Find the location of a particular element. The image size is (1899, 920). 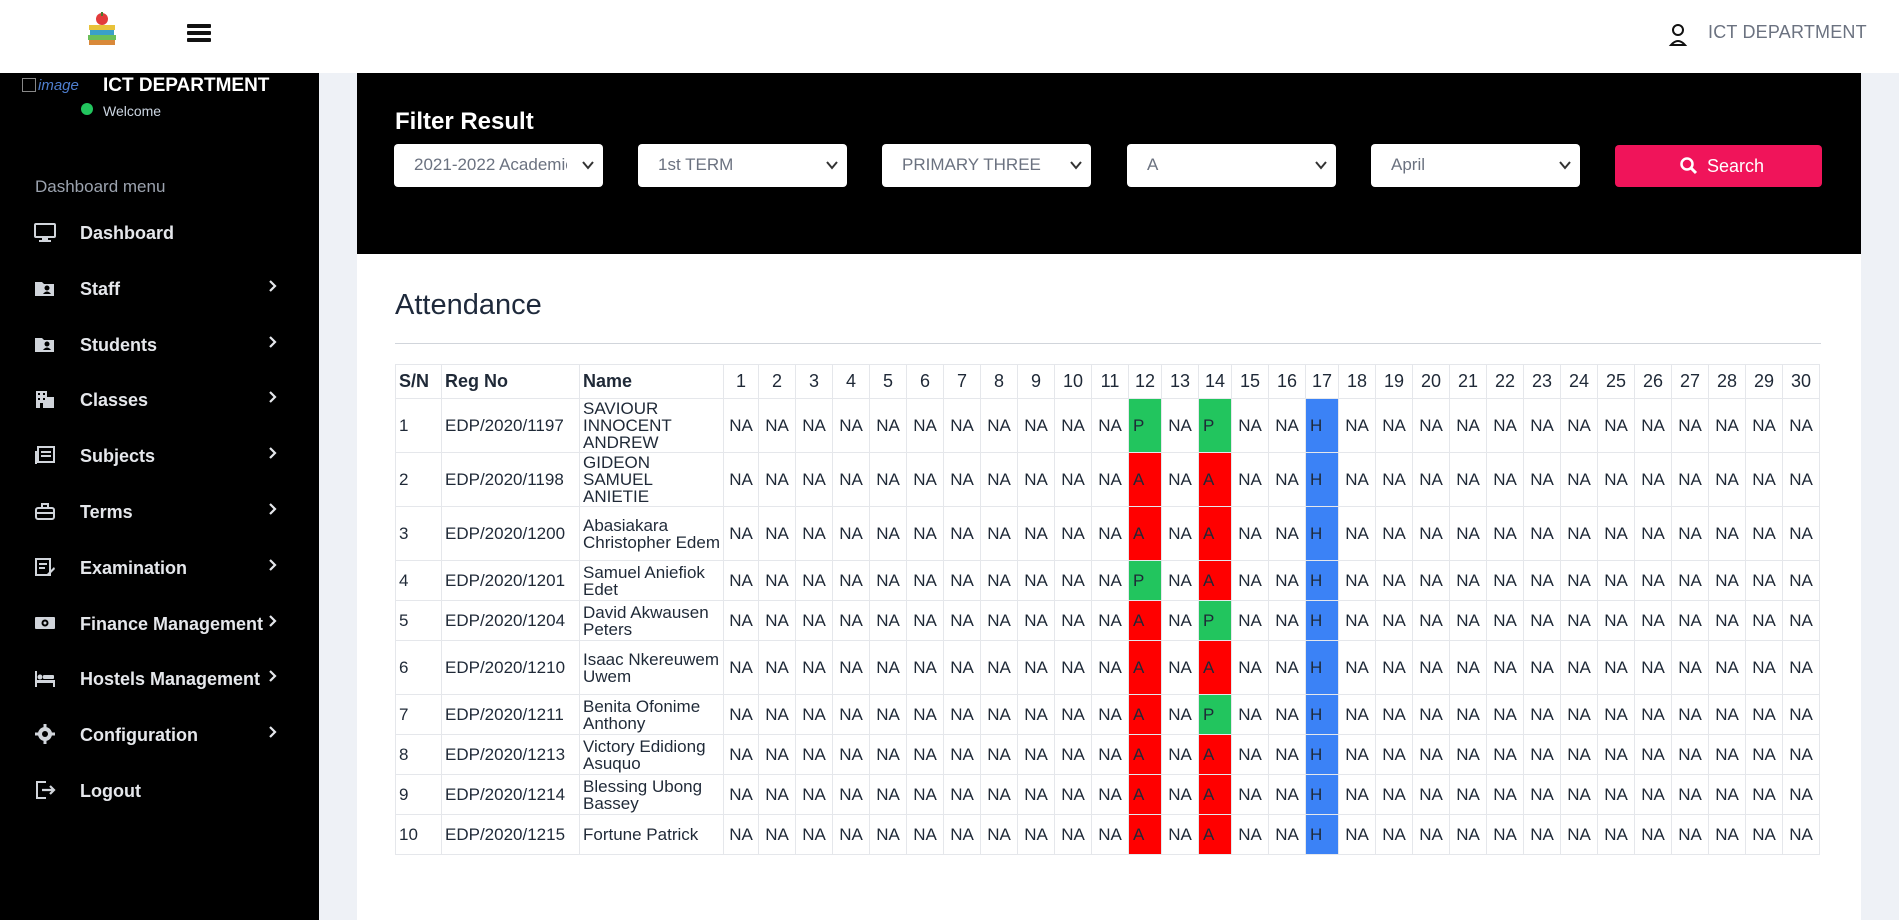

attendance-cell-day-14: P is located at coordinates (1215, 425).